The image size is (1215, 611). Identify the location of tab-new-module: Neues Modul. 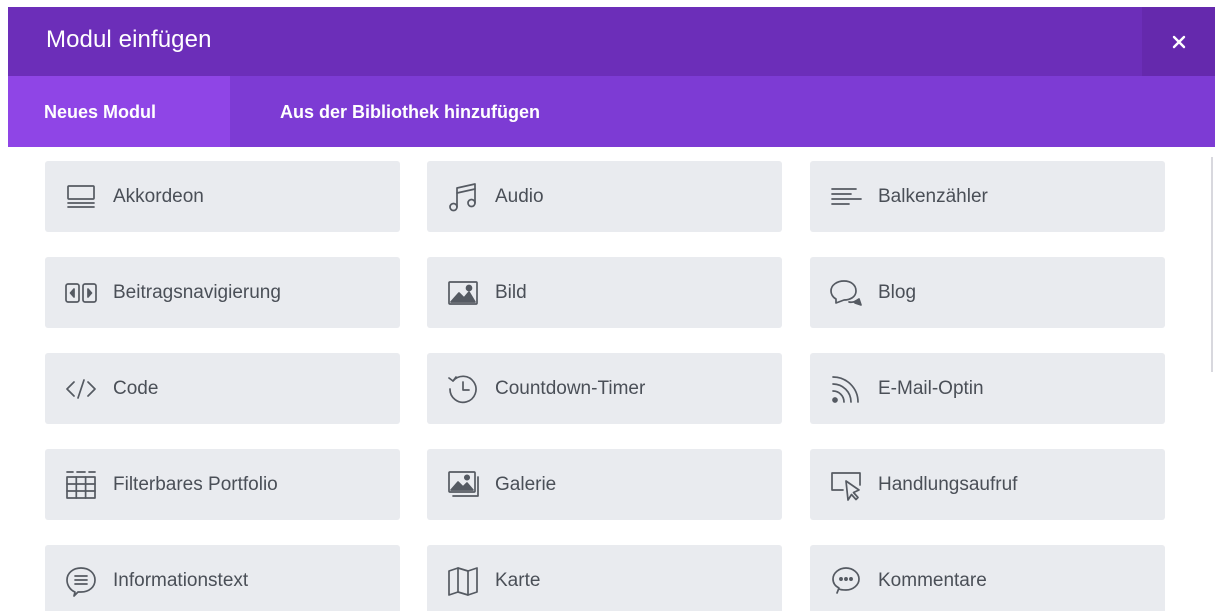
(119, 111).